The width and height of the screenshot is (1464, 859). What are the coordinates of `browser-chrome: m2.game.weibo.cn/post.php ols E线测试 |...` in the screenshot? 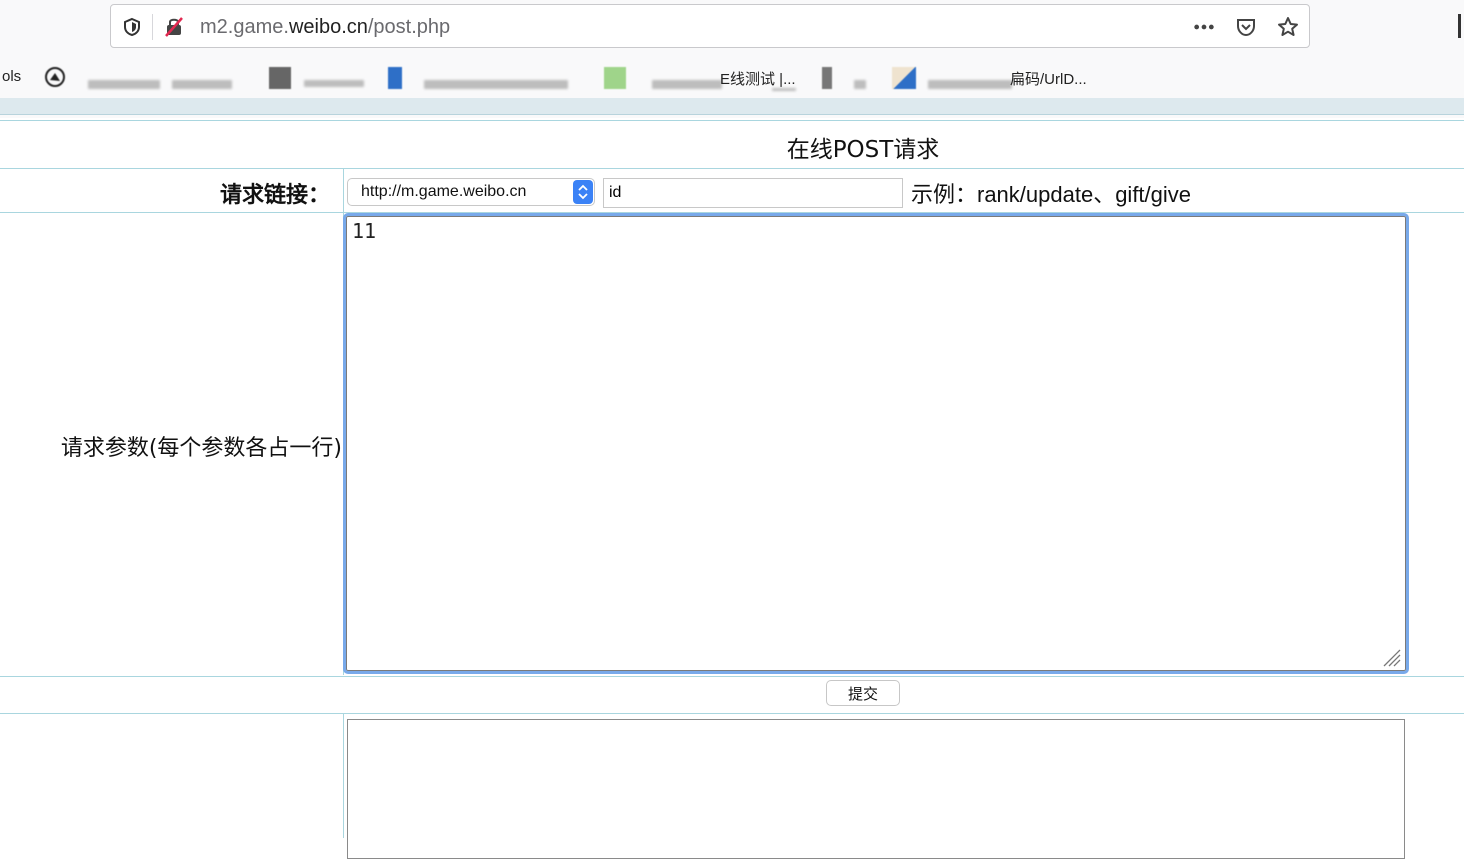 It's located at (732, 59).